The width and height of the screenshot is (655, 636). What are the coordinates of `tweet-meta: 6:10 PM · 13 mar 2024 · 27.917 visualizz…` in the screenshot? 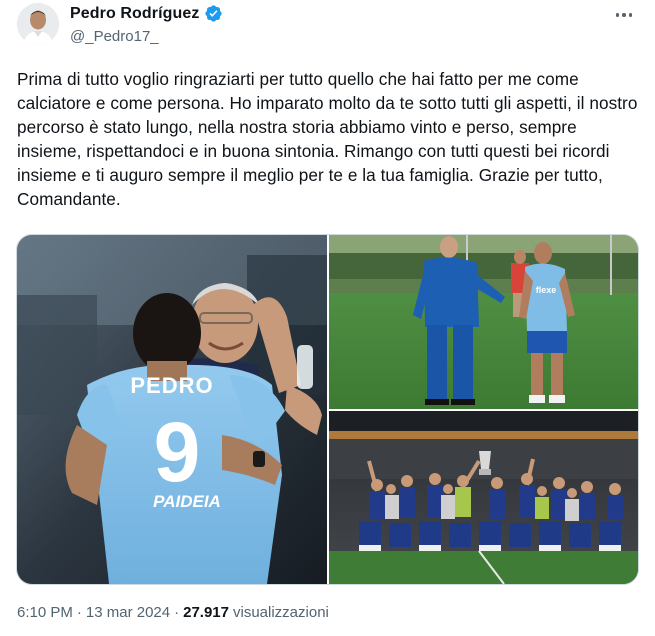 It's located at (173, 612).